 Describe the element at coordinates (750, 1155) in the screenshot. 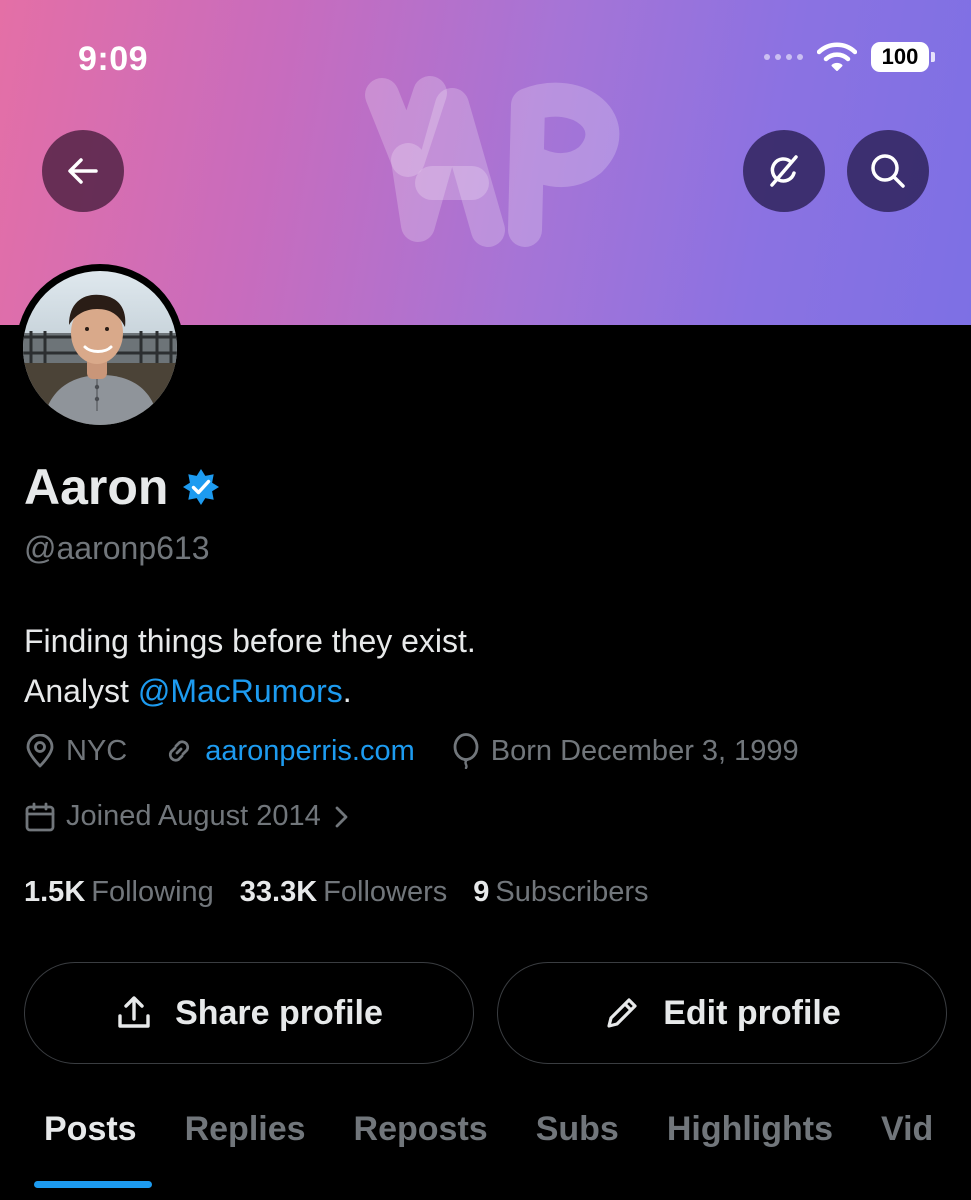

I see `tab-highlights: Highlights` at that location.